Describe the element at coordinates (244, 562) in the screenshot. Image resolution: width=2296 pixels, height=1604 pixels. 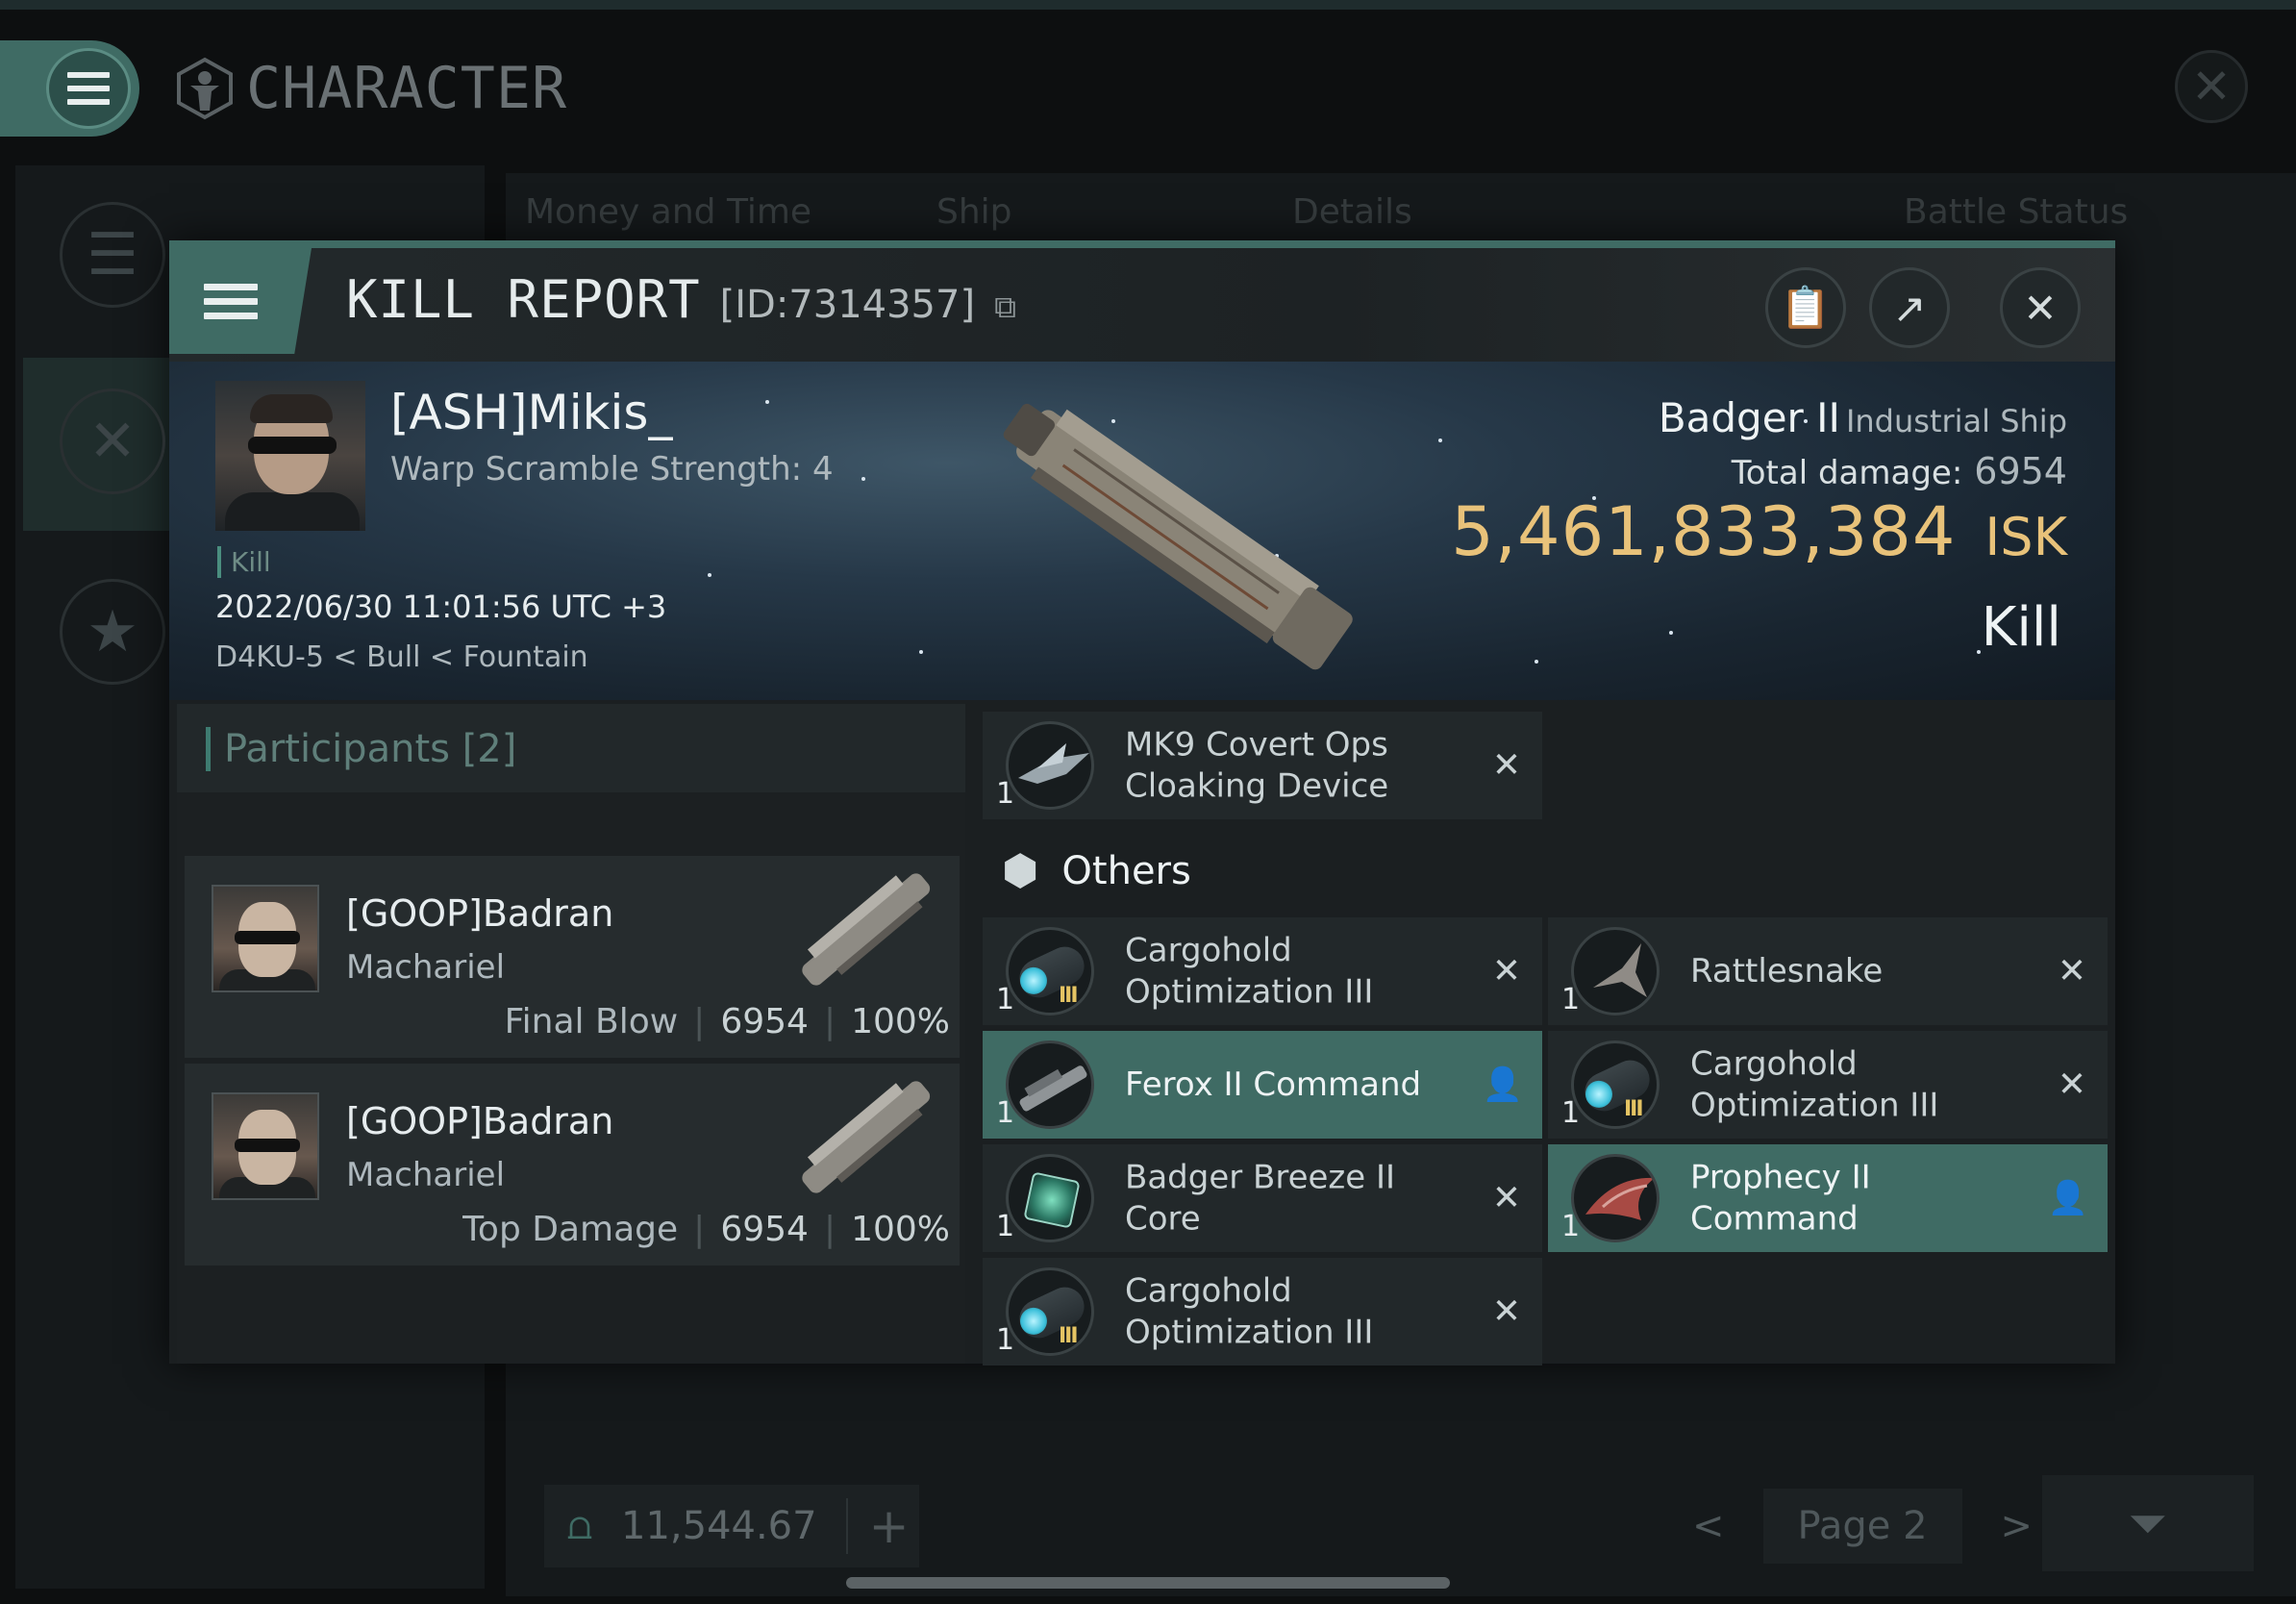
I see `kill-tag: Kill` at that location.